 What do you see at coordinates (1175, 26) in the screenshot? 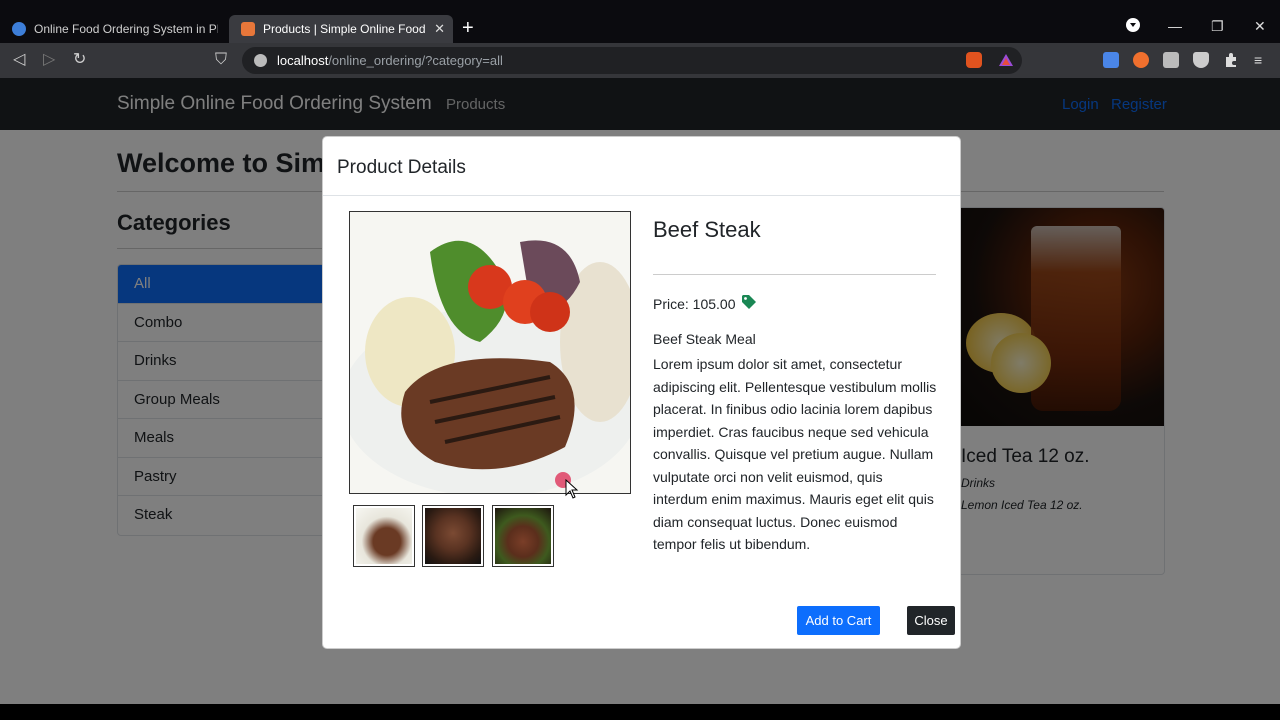
I see `minimize-button: —` at bounding box center [1175, 26].